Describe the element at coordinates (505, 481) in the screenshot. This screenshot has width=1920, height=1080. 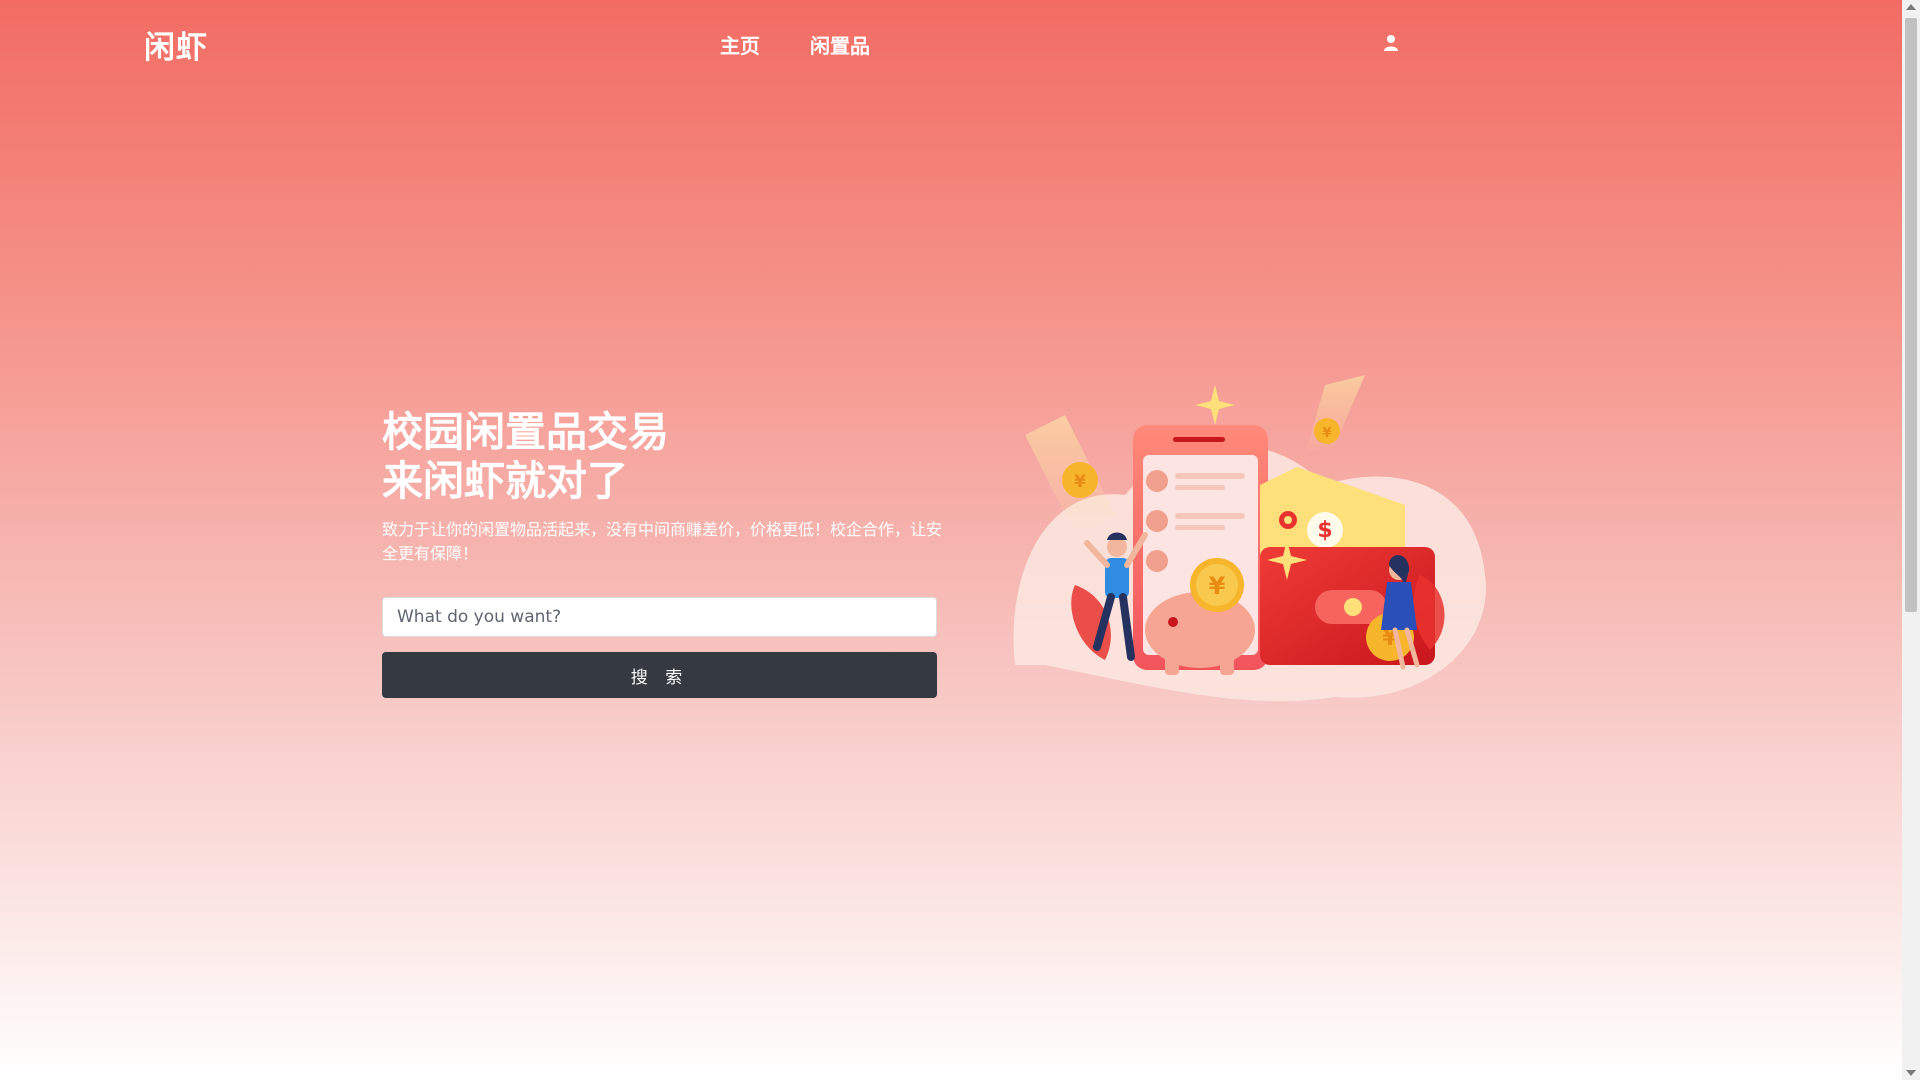
I see `hero-title-line-2: 来闲虾就对了` at that location.